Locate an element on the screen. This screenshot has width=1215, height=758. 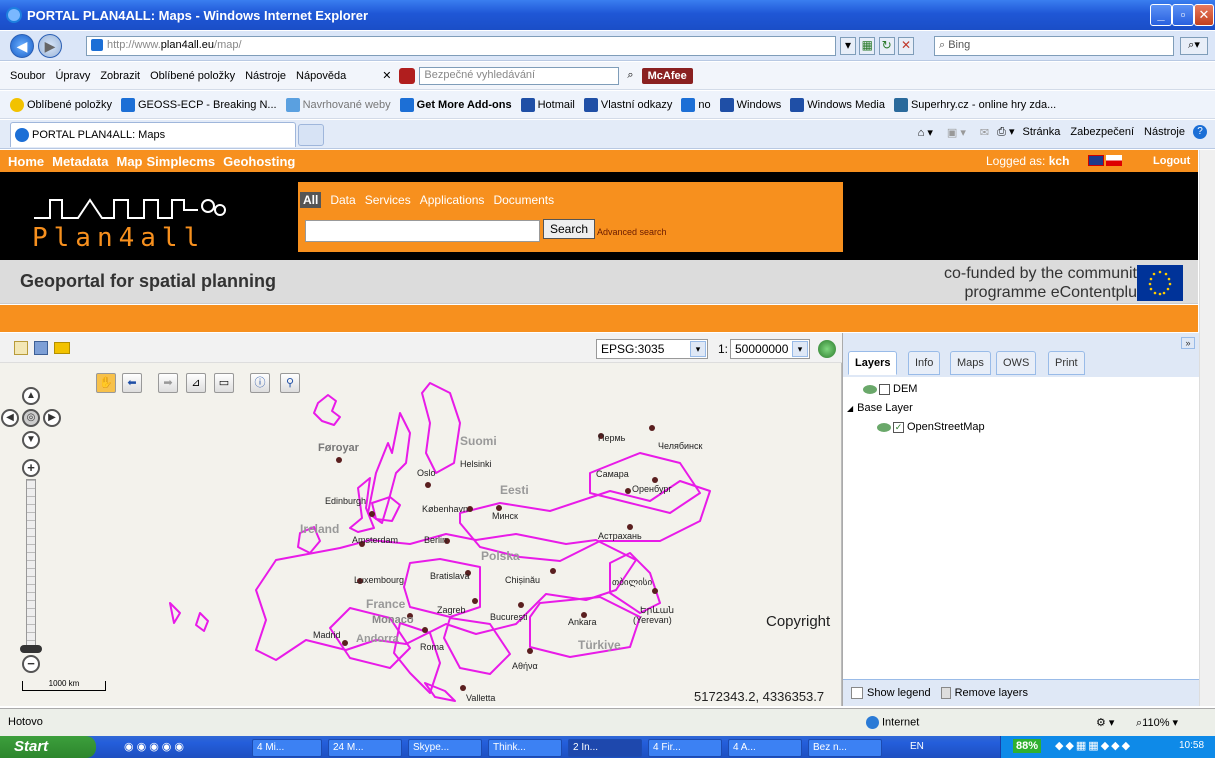
tab-print: Print is located at coordinates (1066, 363).